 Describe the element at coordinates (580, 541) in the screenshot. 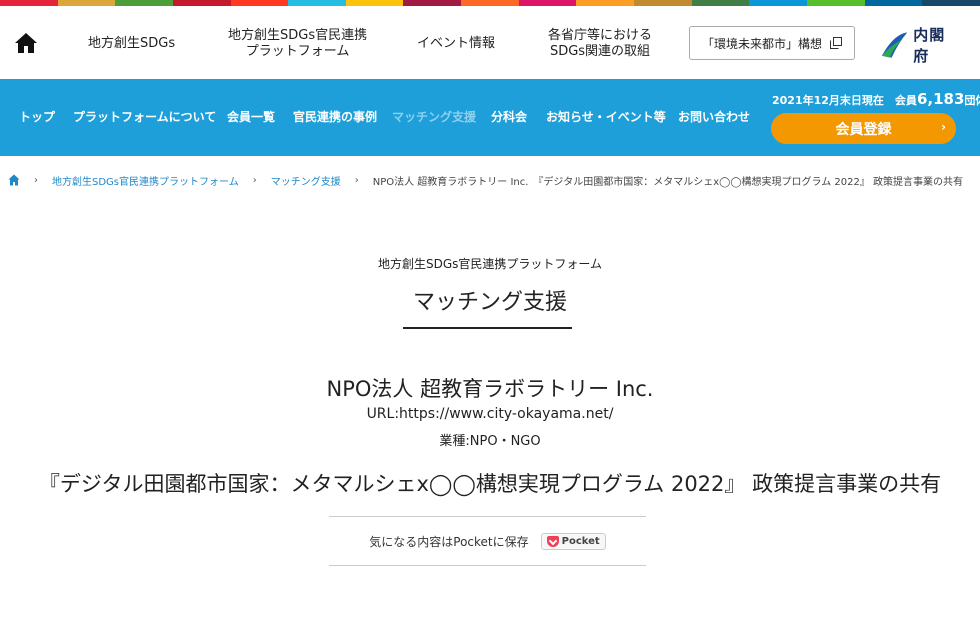

I see `pocket-button-label: Pocket` at that location.